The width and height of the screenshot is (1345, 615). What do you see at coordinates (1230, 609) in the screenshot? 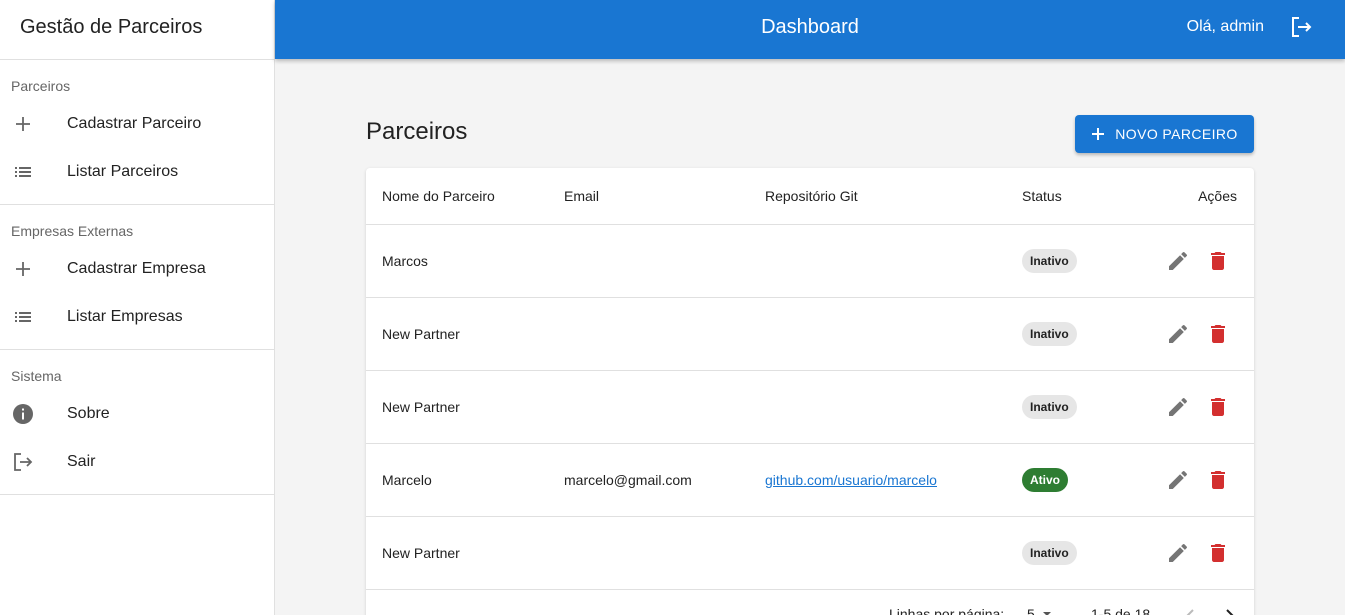
I see `next-page-icon` at bounding box center [1230, 609].